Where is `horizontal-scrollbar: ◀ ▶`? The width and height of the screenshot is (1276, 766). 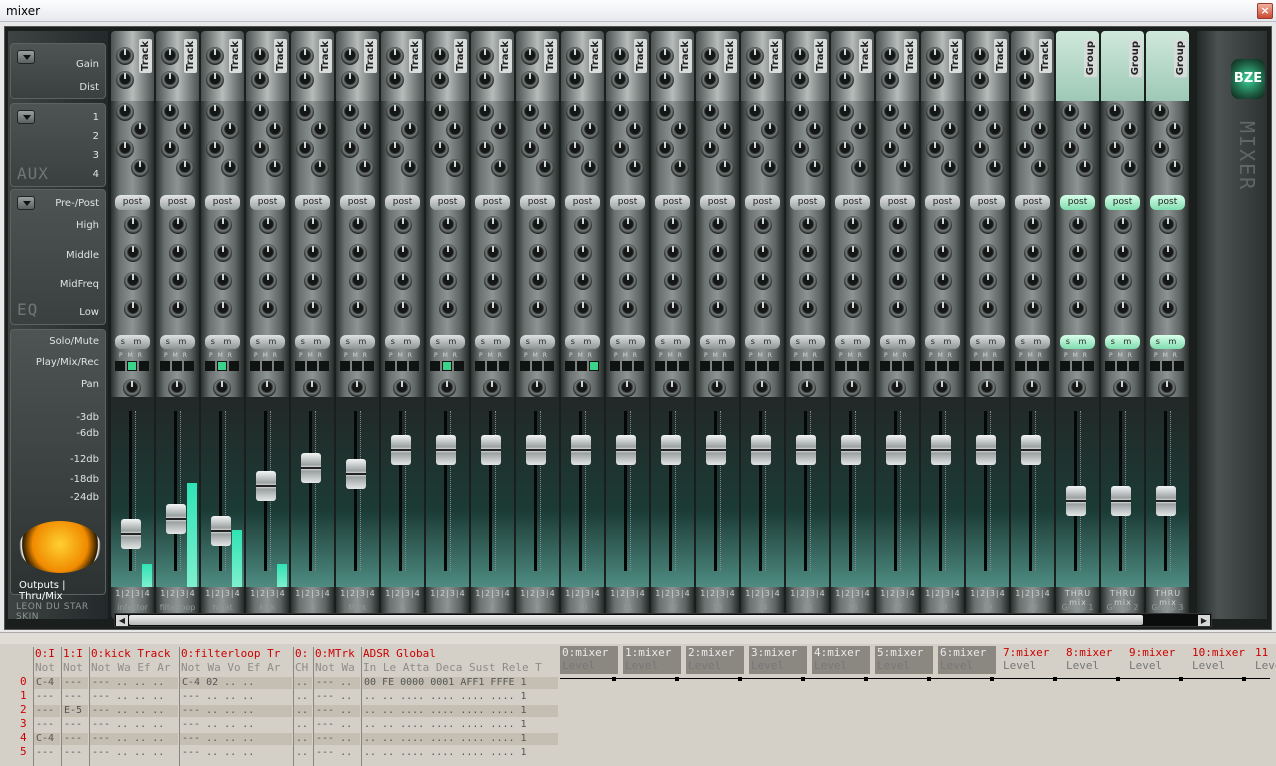 horizontal-scrollbar: ◀ ▶ is located at coordinates (663, 620).